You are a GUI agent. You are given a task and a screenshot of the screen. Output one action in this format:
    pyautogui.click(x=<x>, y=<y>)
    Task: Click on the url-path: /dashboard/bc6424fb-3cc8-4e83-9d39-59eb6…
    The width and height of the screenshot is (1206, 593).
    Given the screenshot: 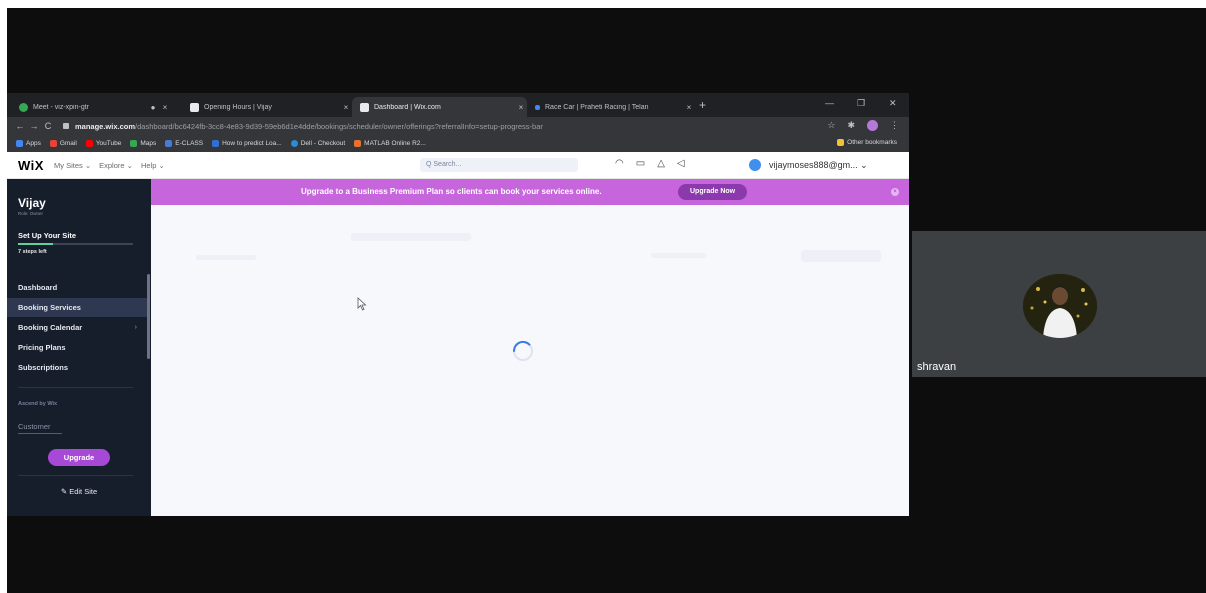 What is the action you would take?
    pyautogui.click(x=339, y=126)
    